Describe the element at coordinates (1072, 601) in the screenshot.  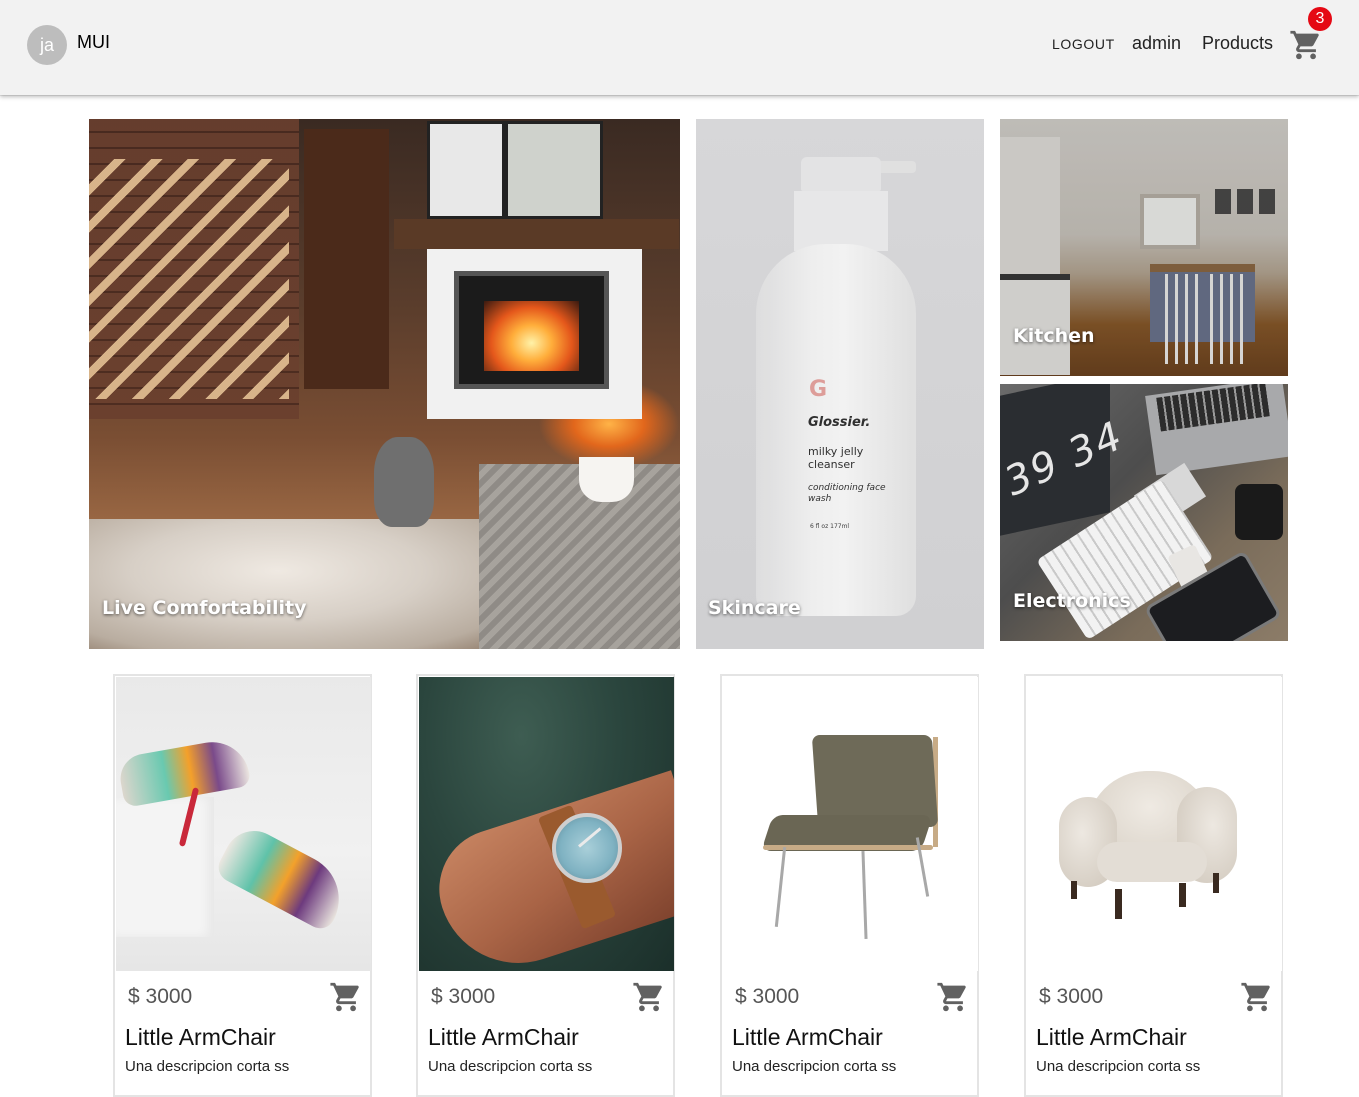
I see `category-label-electronics: Electronics` at that location.